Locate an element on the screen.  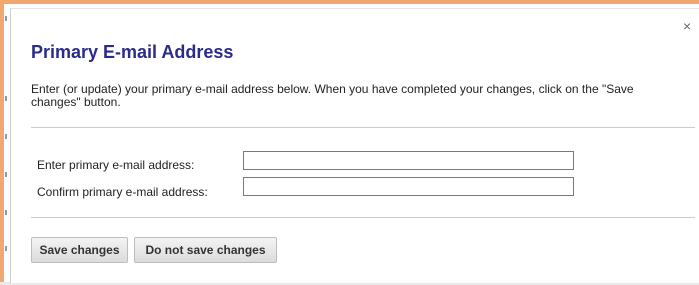
dialog-title: Primary E-mail Address is located at coordinates (132, 52).